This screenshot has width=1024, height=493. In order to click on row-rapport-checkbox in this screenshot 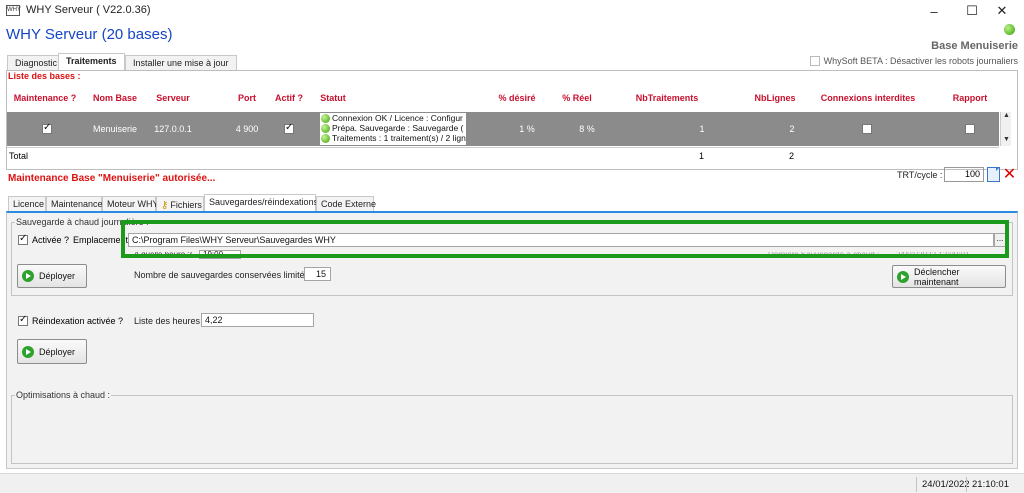, I will do `click(970, 129)`.